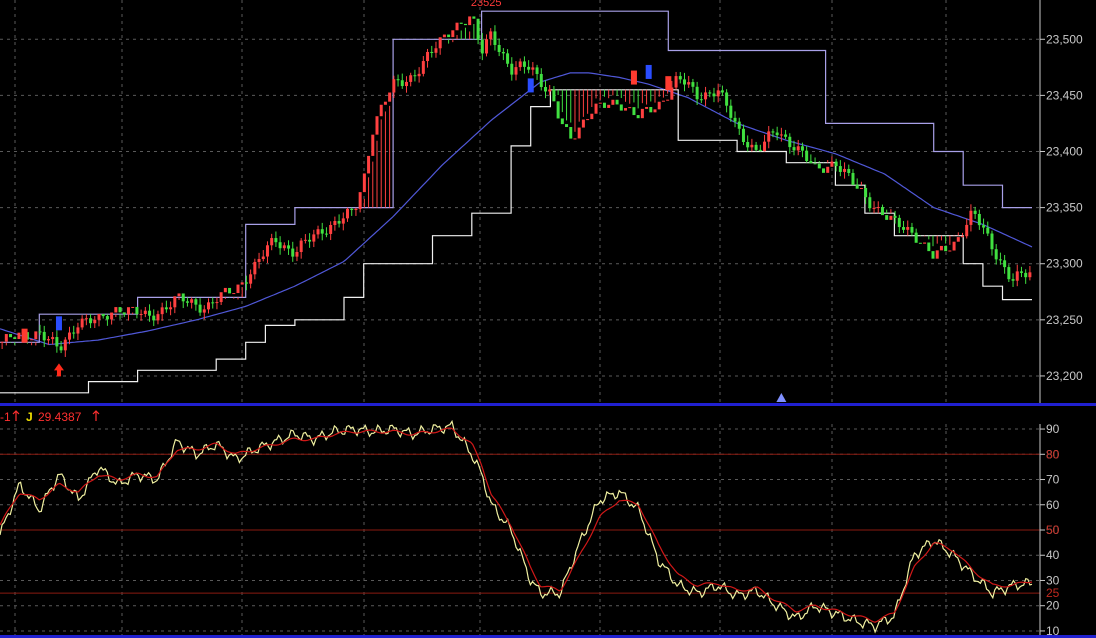 This screenshot has width=1096, height=638. Describe the element at coordinates (5, 417) in the screenshot. I see `legend-value-prev: -1` at that location.